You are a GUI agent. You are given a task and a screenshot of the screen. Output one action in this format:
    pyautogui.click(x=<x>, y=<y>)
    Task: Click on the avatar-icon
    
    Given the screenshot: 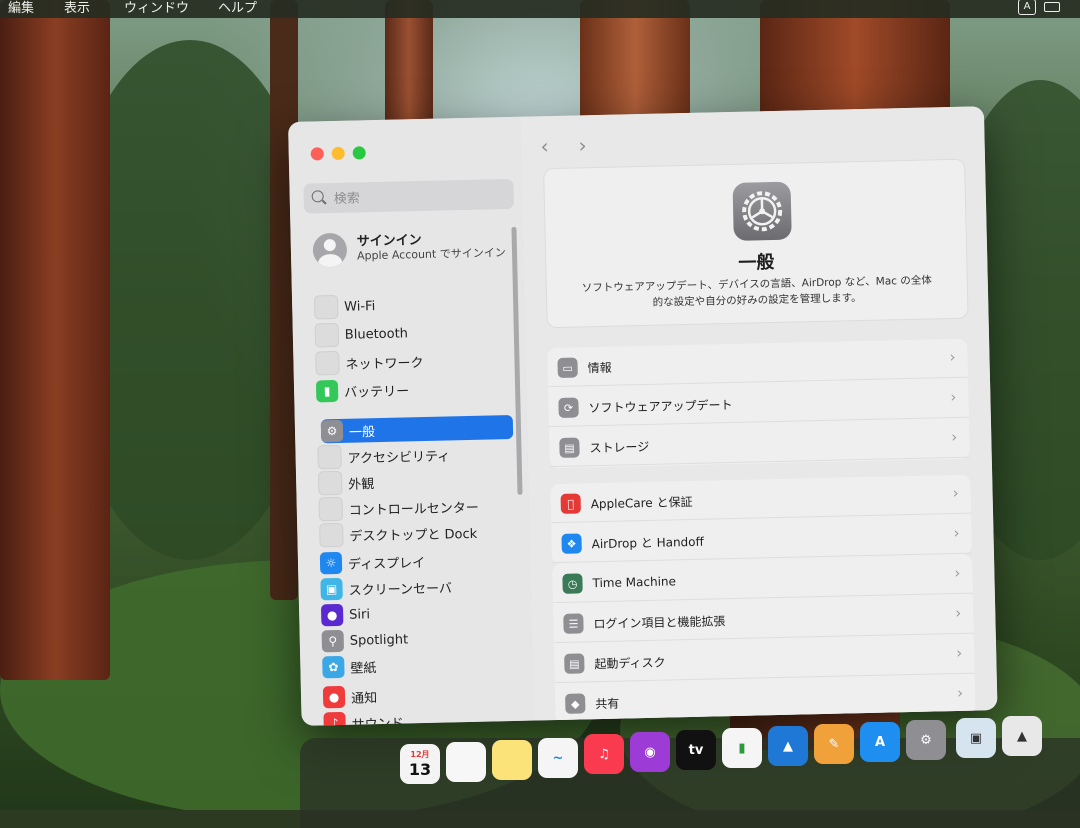 What is the action you would take?
    pyautogui.click(x=330, y=250)
    